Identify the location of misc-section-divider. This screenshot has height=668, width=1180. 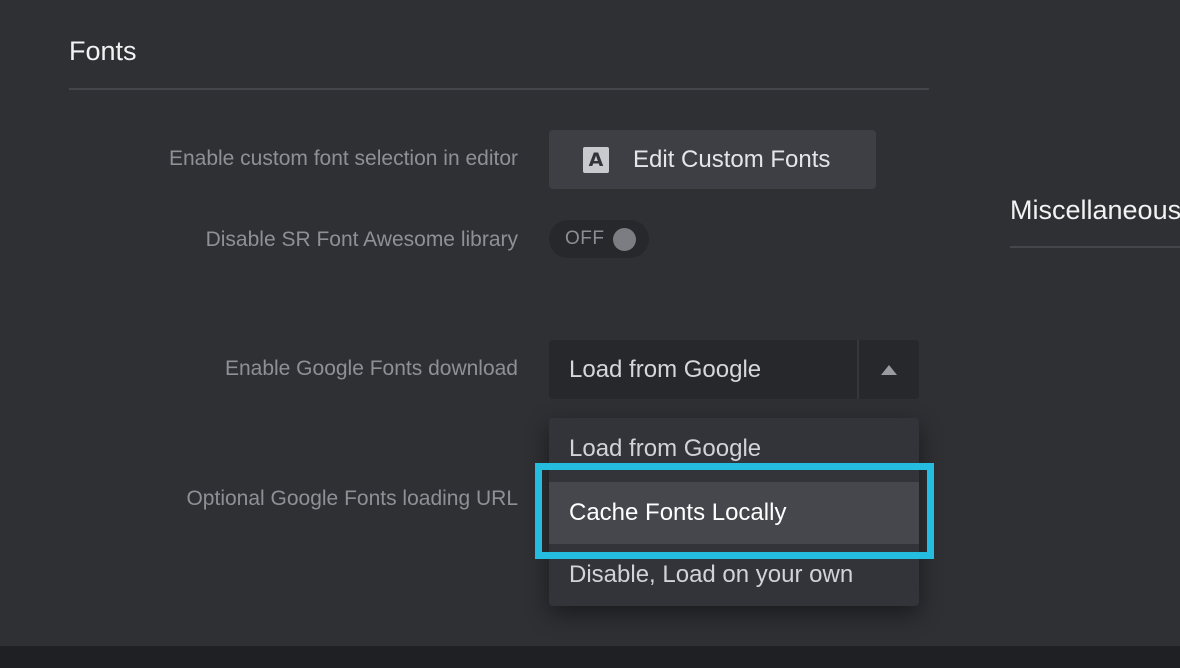
(1095, 247).